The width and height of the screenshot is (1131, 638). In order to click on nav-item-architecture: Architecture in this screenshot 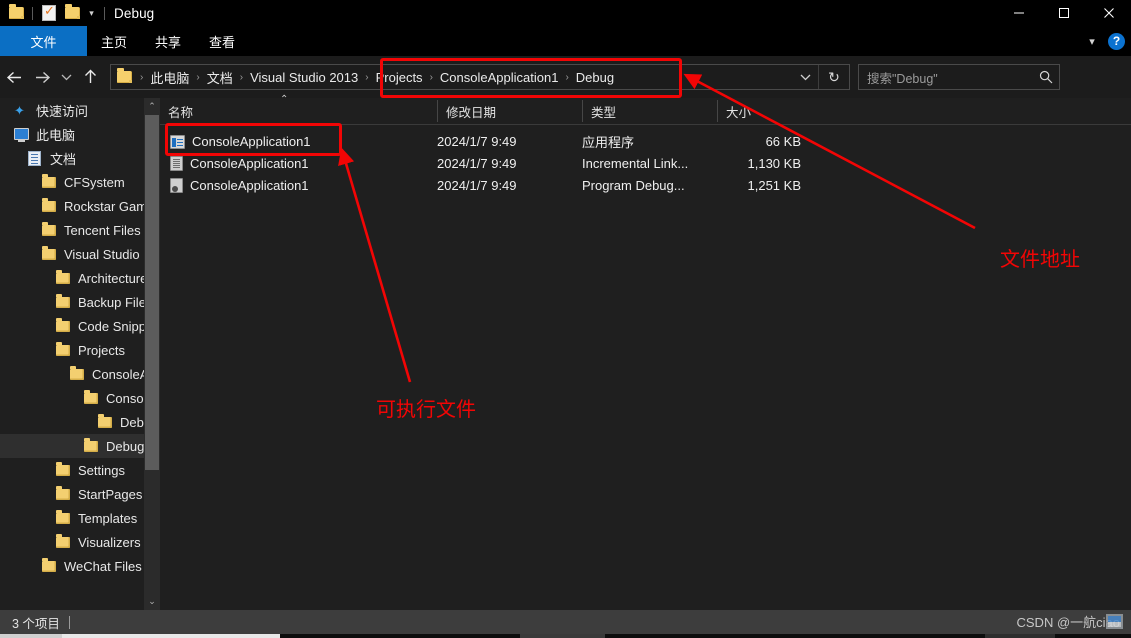, I will do `click(72, 278)`.